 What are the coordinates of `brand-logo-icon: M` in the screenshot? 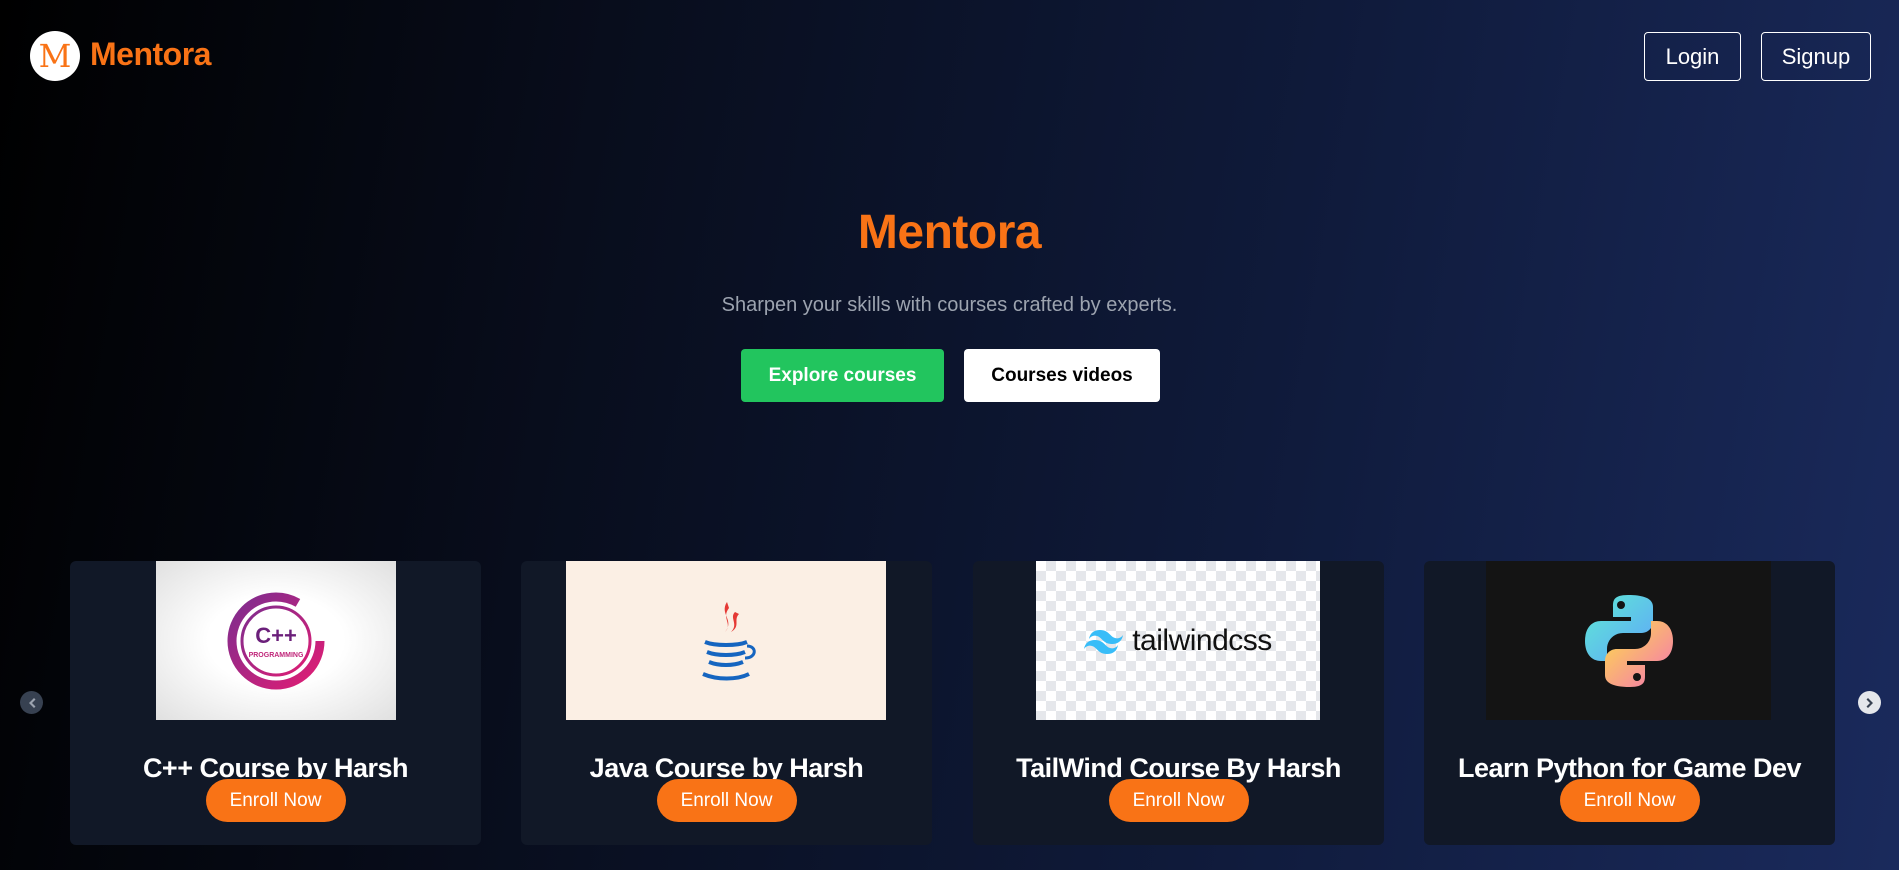 It's located at (55, 56).